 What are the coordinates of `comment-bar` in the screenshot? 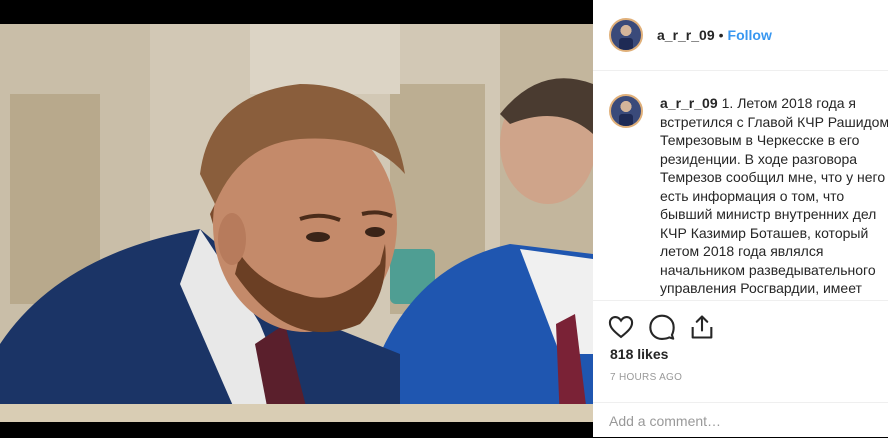 It's located at (740, 420).